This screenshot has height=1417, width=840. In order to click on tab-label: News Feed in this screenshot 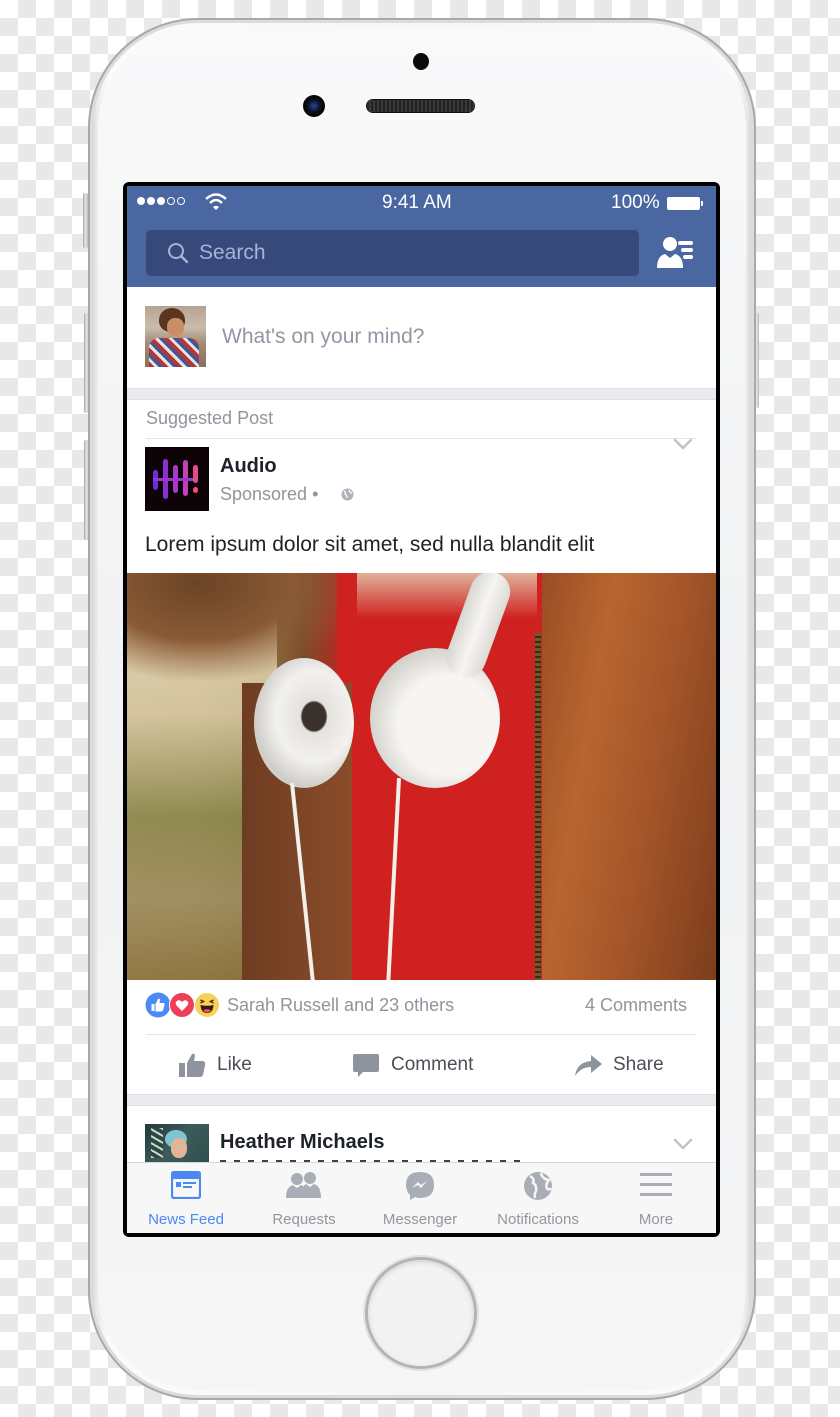, I will do `click(186, 1219)`.